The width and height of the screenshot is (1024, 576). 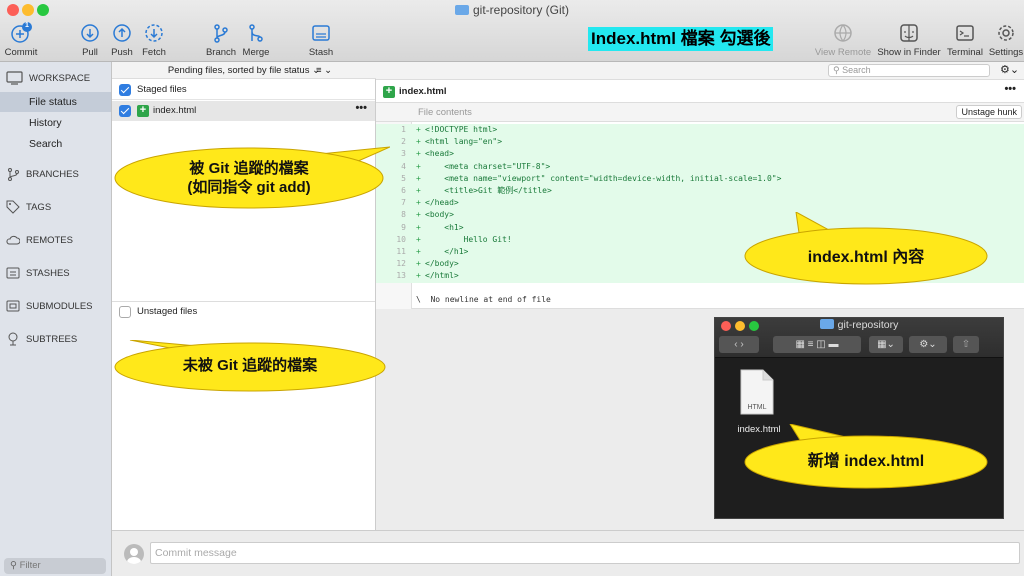 I want to click on sidebar-section-tags: TAGS, so click(x=28, y=207).